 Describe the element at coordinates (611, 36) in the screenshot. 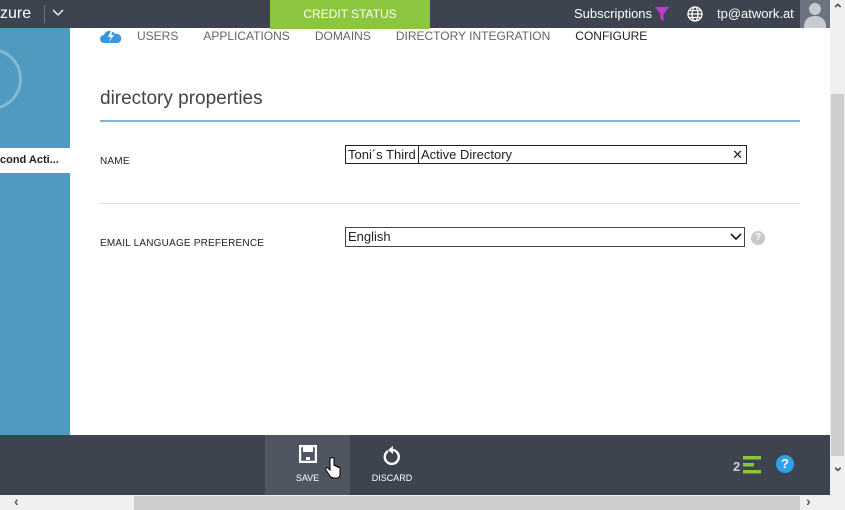

I see `tab-configure: CONFIGURE` at that location.